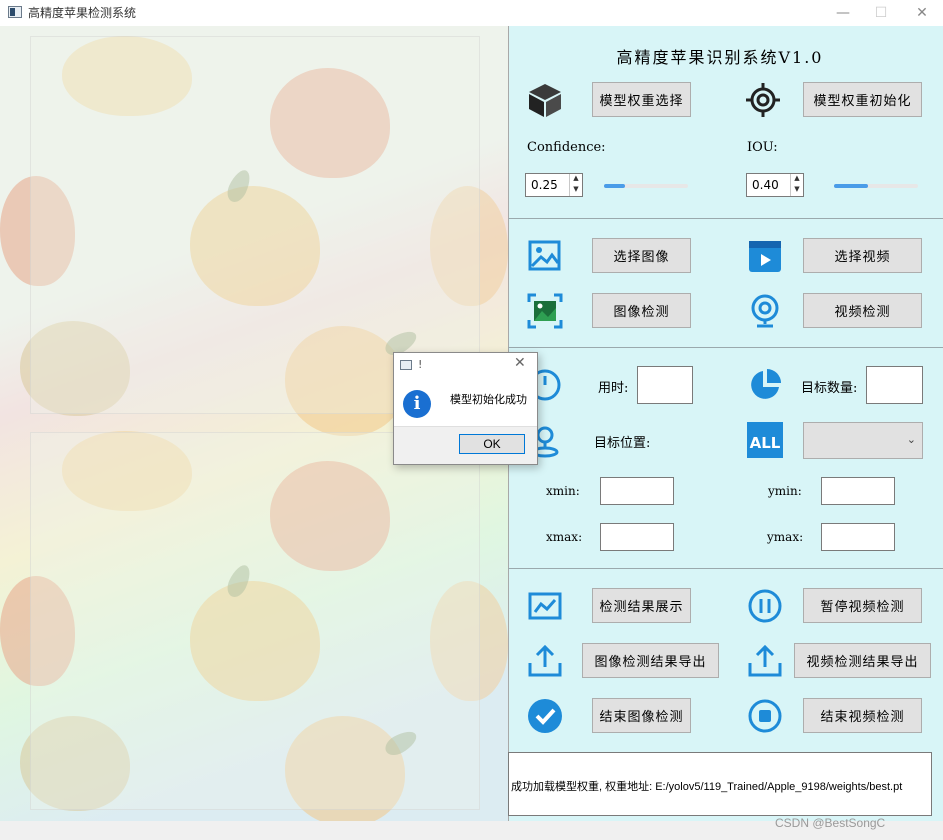 This screenshot has width=943, height=840. What do you see at coordinates (650, 660) in the screenshot?
I see `export-image-results-button: 图像检测结果导出` at bounding box center [650, 660].